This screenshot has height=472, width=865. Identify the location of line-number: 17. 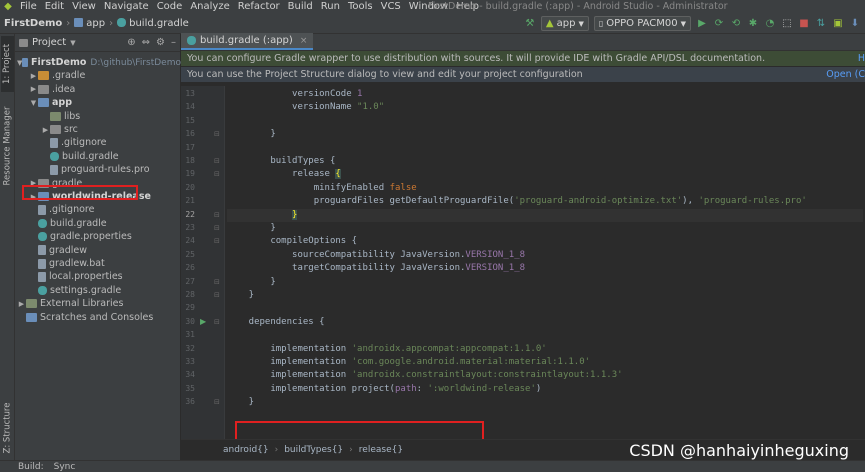
(190, 147).